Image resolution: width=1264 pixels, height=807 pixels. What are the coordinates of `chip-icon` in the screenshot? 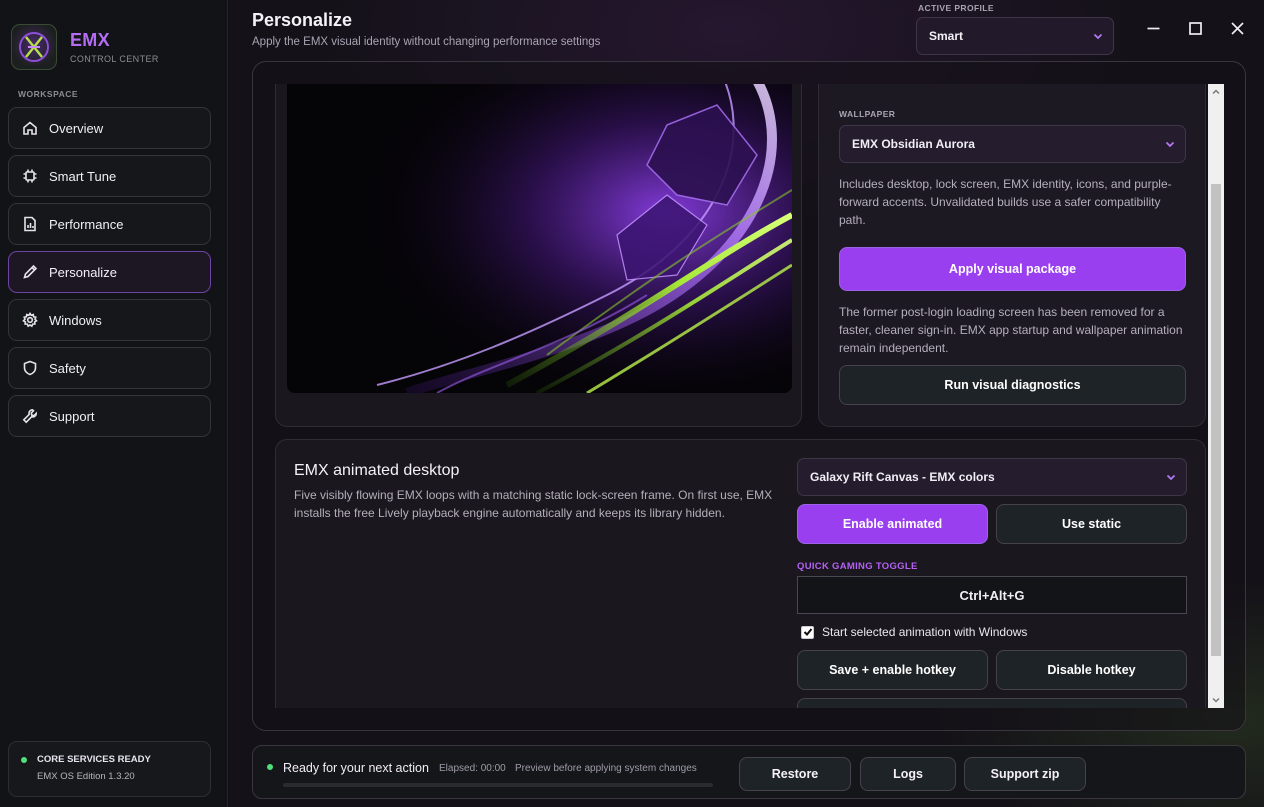 It's located at (29, 176).